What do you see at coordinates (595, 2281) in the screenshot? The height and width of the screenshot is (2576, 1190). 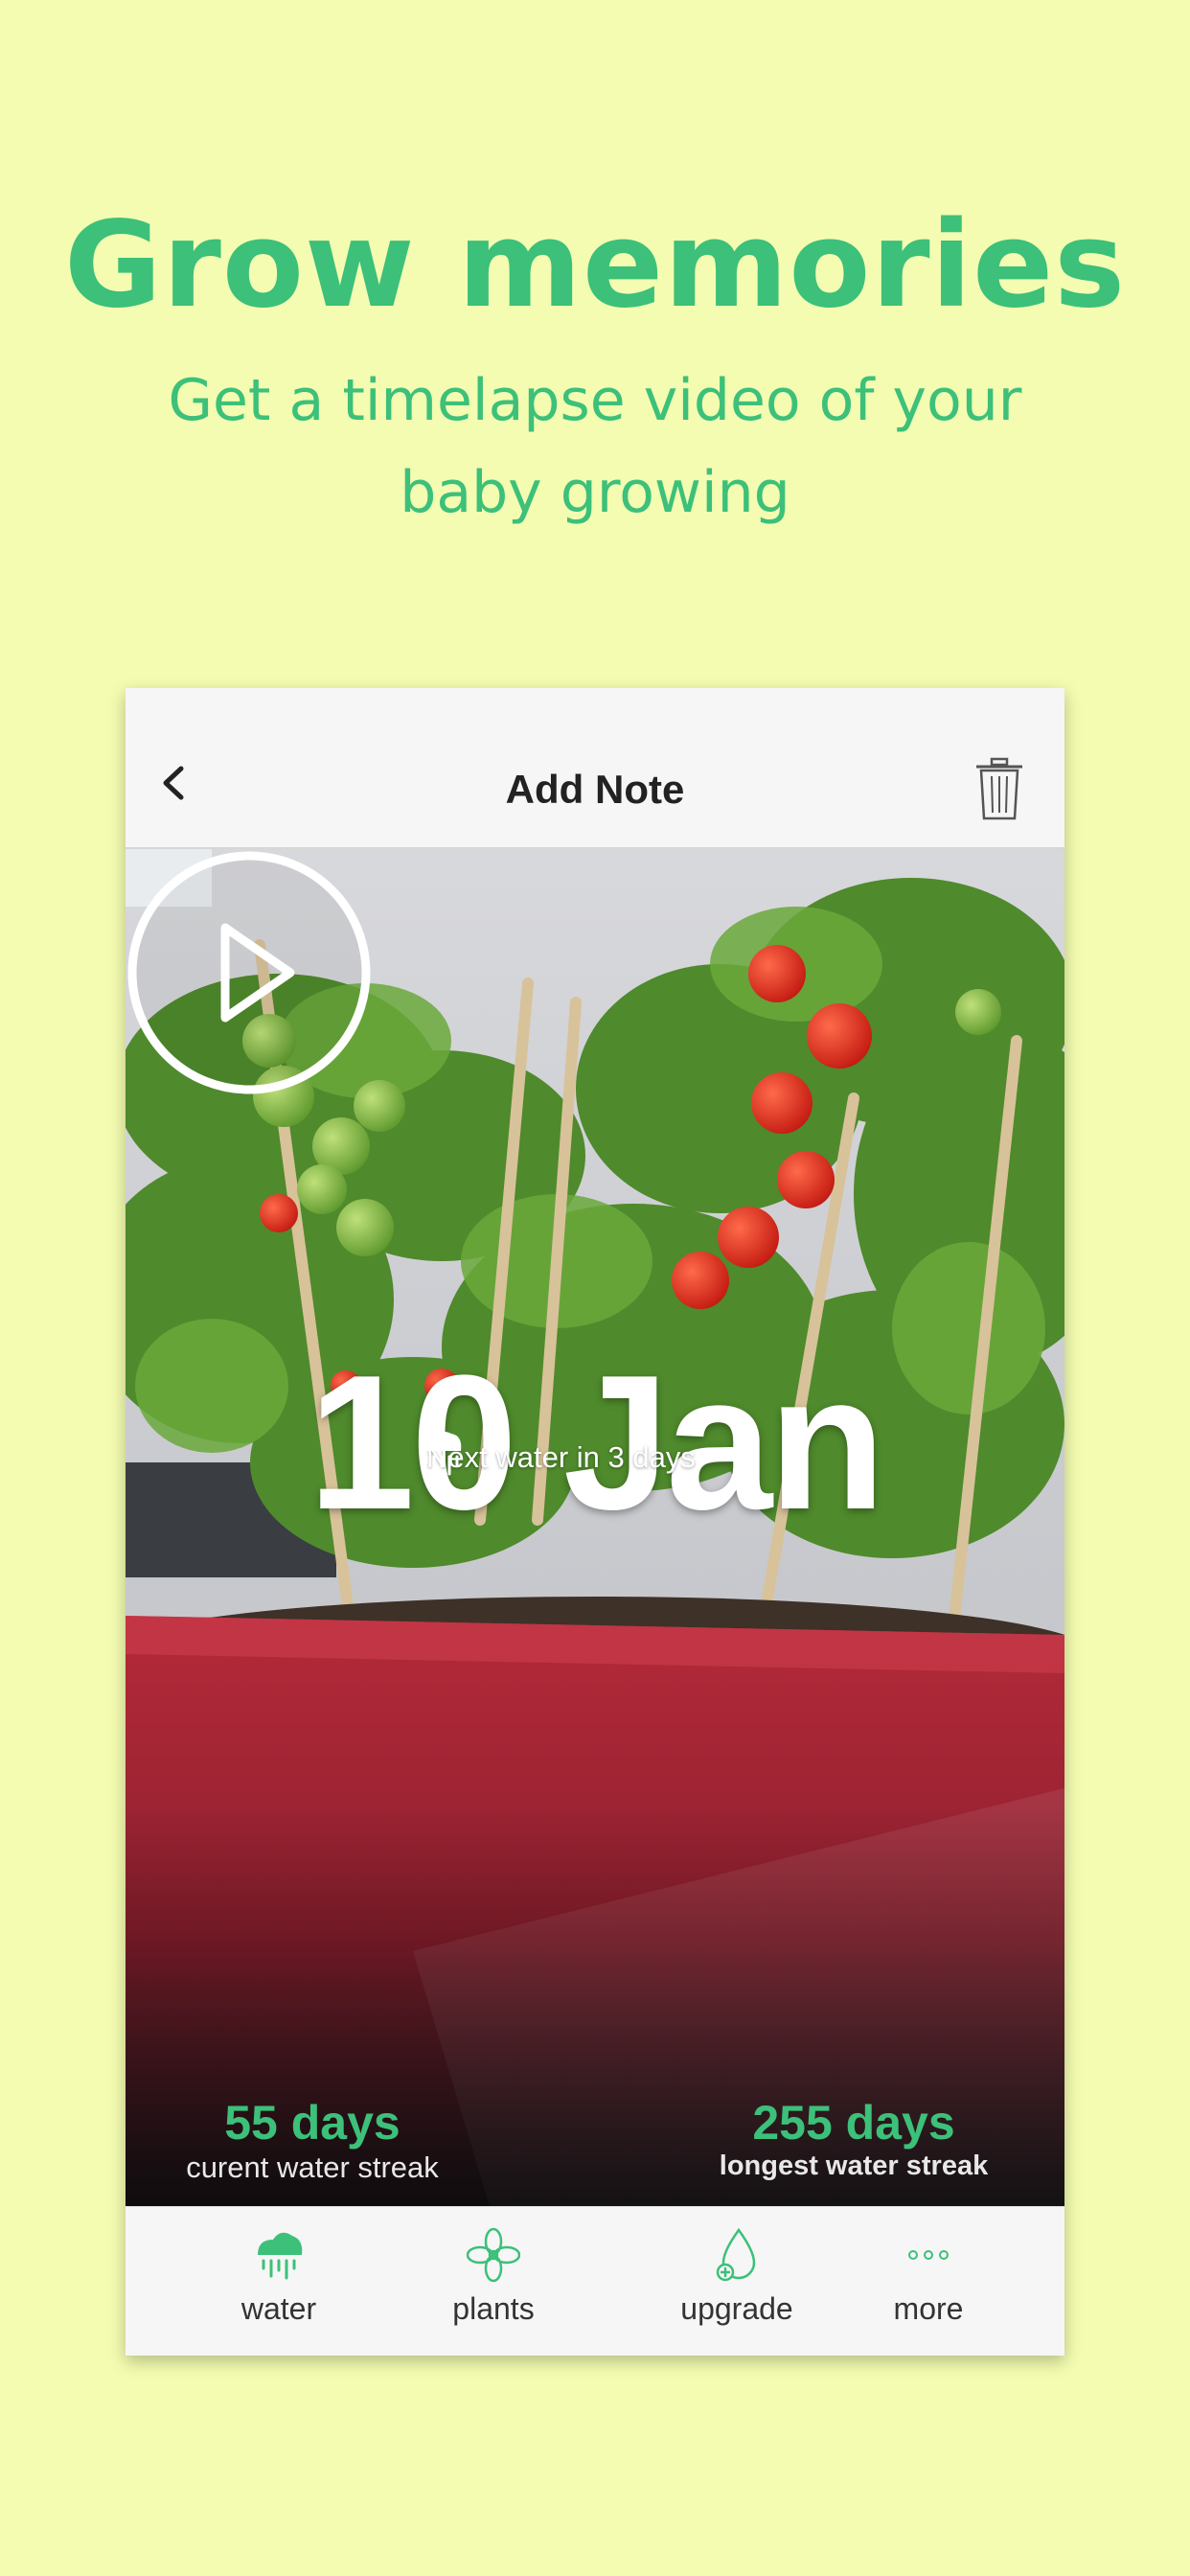 I see `tab-bar: water plants upgrade more` at bounding box center [595, 2281].